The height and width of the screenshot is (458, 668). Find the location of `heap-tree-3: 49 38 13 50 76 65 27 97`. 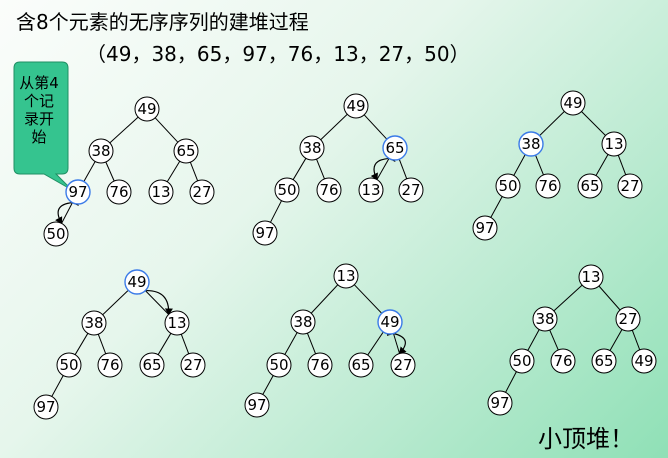

heap-tree-3: 49 38 13 50 76 65 27 97 is located at coordinates (557, 165).